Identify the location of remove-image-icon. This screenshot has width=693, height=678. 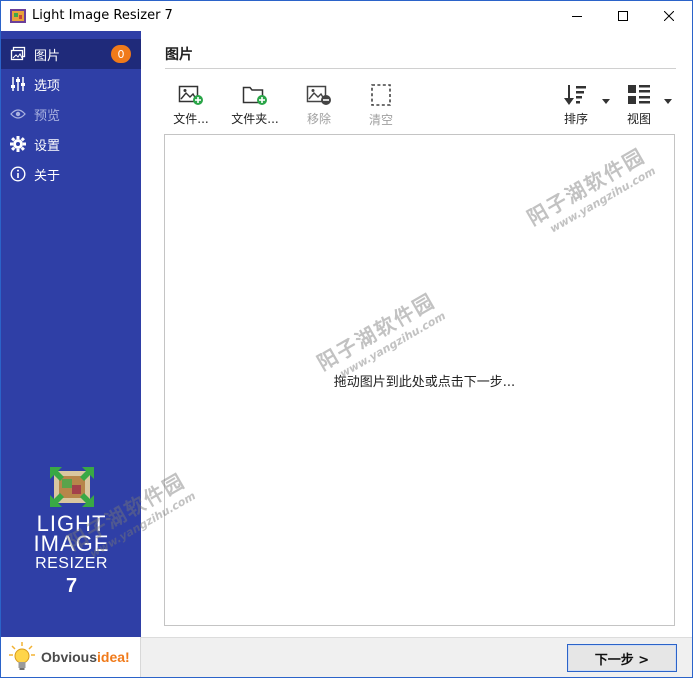
(319, 94).